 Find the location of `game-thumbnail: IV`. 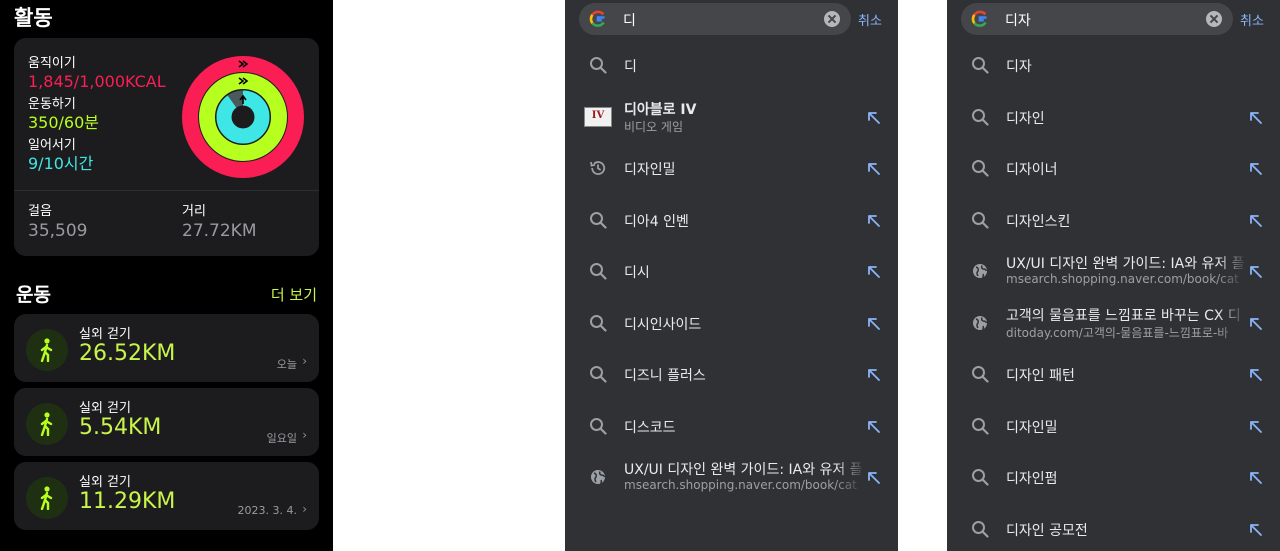

game-thumbnail: IV is located at coordinates (598, 116).